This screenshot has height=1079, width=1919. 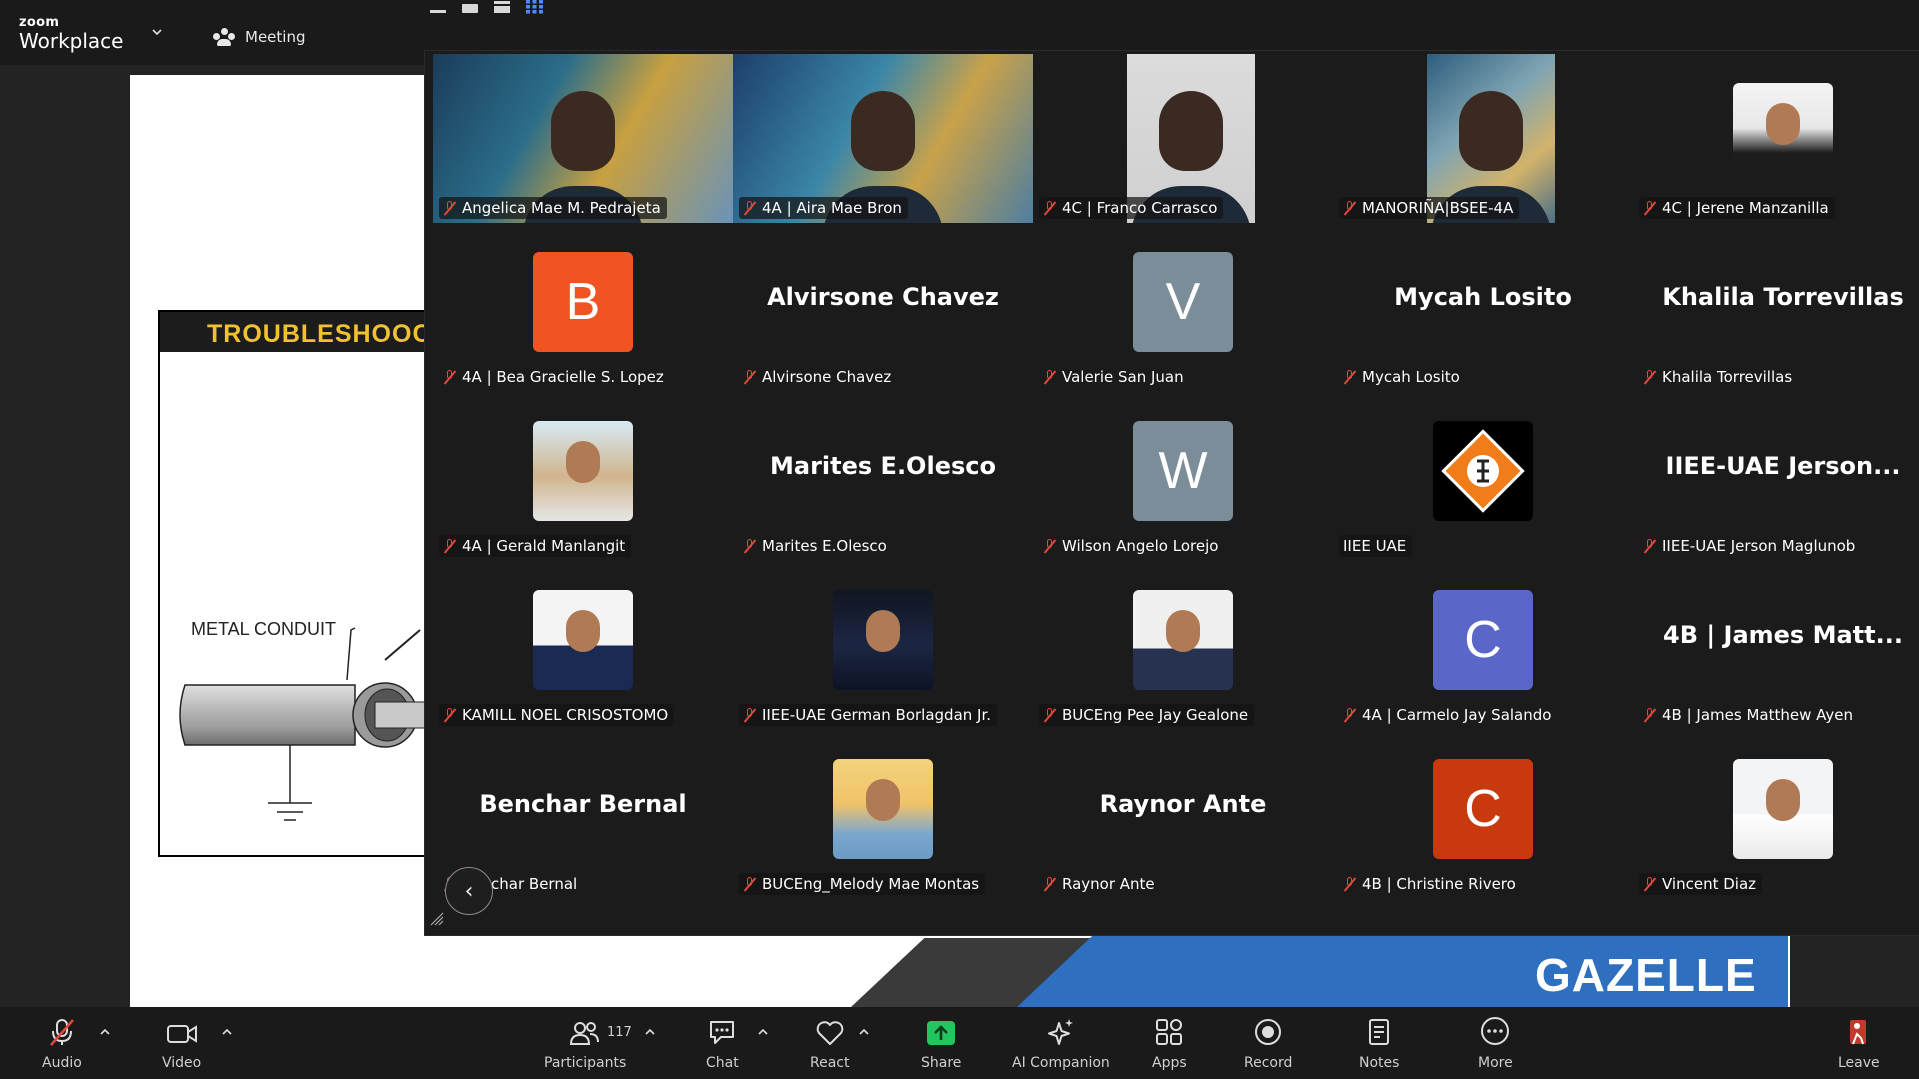 What do you see at coordinates (830, 1033) in the screenshot?
I see `heart-icon` at bounding box center [830, 1033].